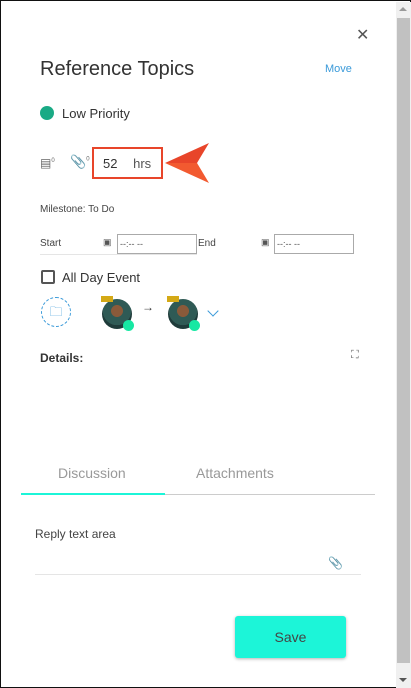  Describe the element at coordinates (335, 563) in the screenshot. I see `paperclip-icon: 📎` at that location.